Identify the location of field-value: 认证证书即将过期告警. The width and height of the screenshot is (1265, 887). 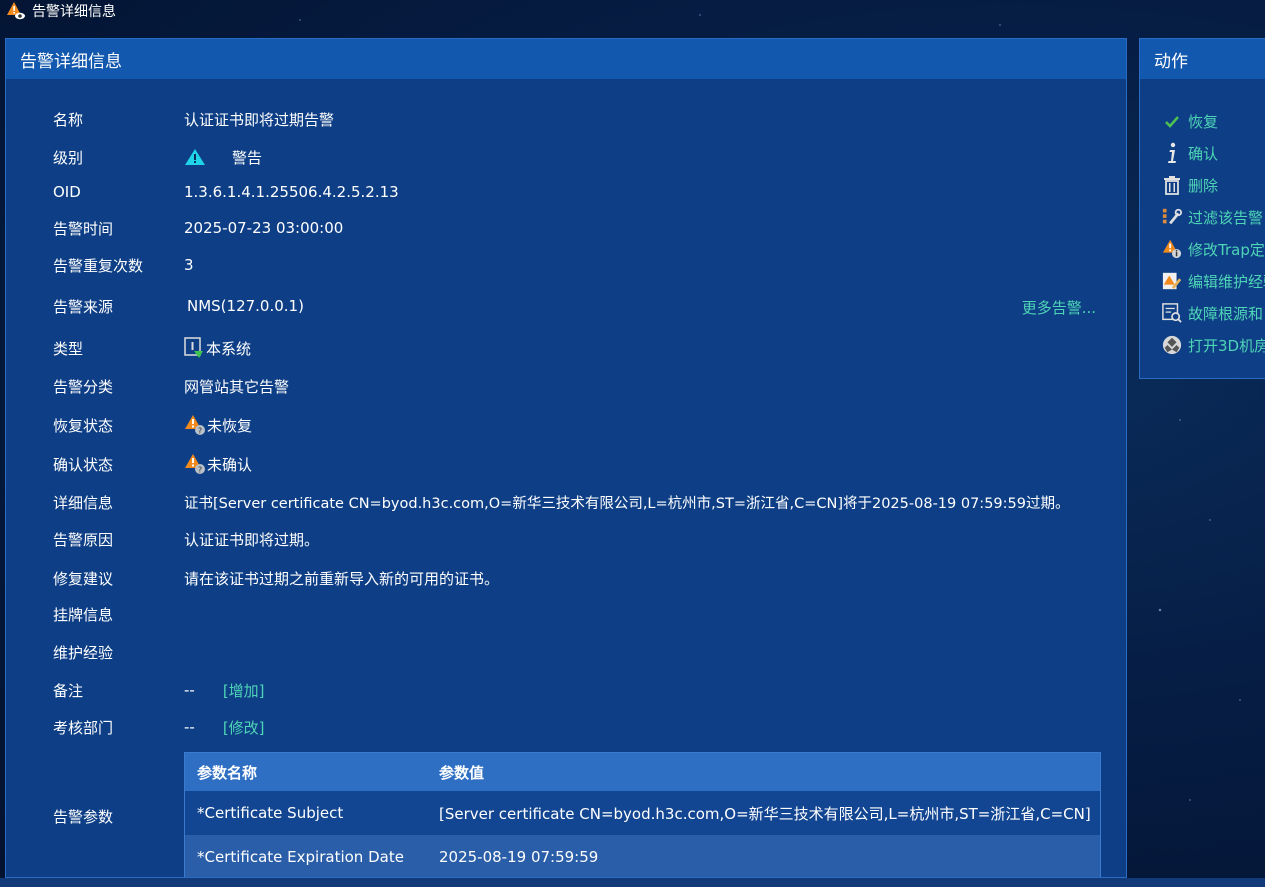
(259, 119).